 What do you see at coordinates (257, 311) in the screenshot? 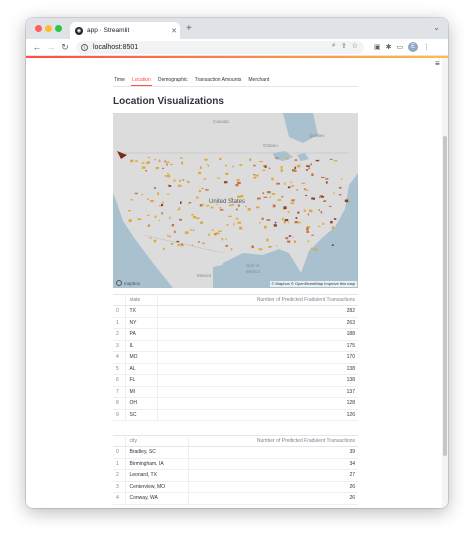
I see `row-count: 282` at bounding box center [257, 311].